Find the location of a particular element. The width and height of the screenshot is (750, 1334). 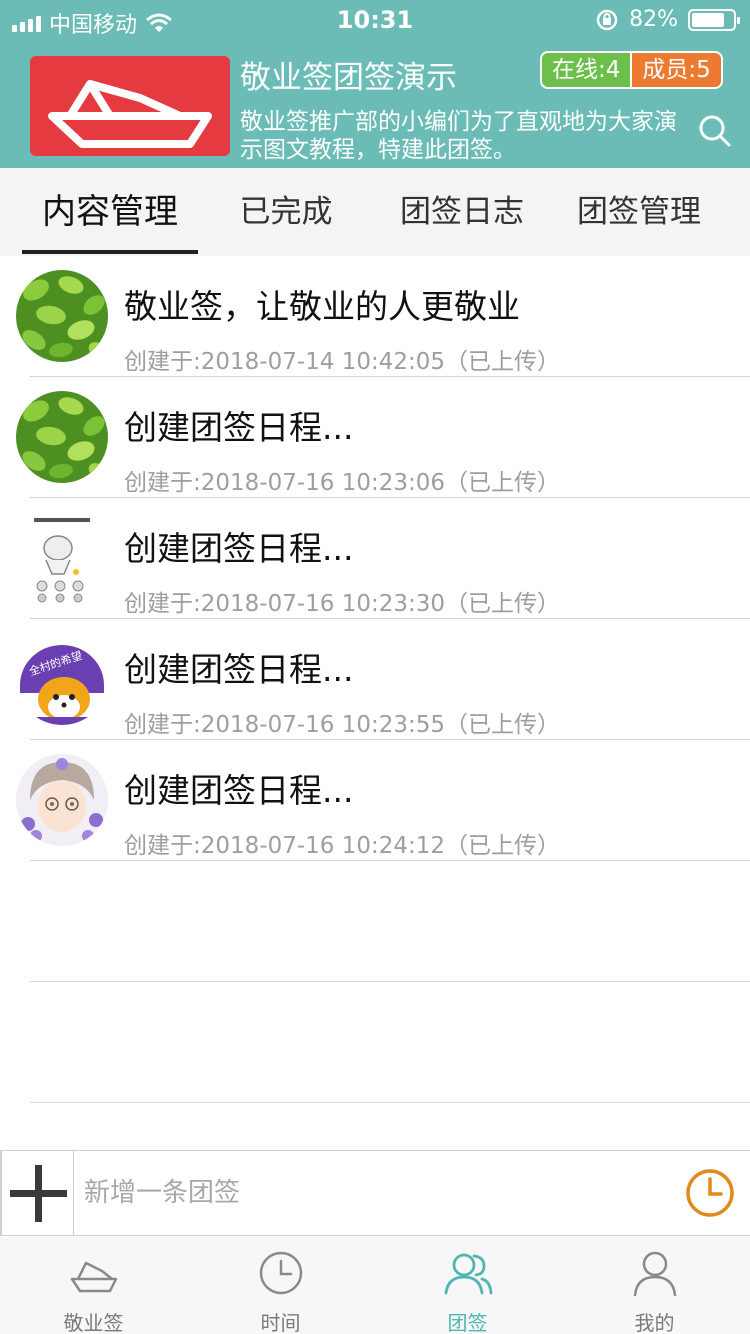

shiba-avatar: 全村的希望 is located at coordinates (62, 679).